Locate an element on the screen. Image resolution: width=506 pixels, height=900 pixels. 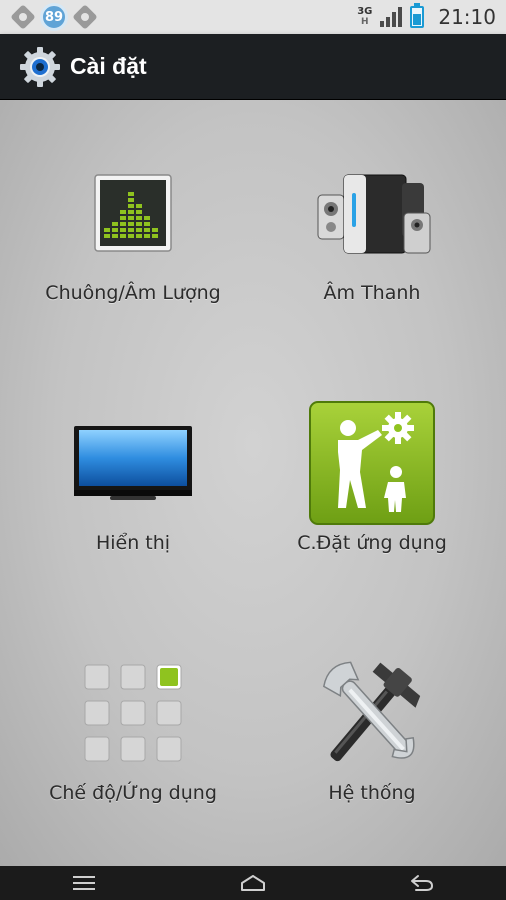
tile-mode-apps: Chế độ/Ứng dụng is located at coordinates (133, 715).